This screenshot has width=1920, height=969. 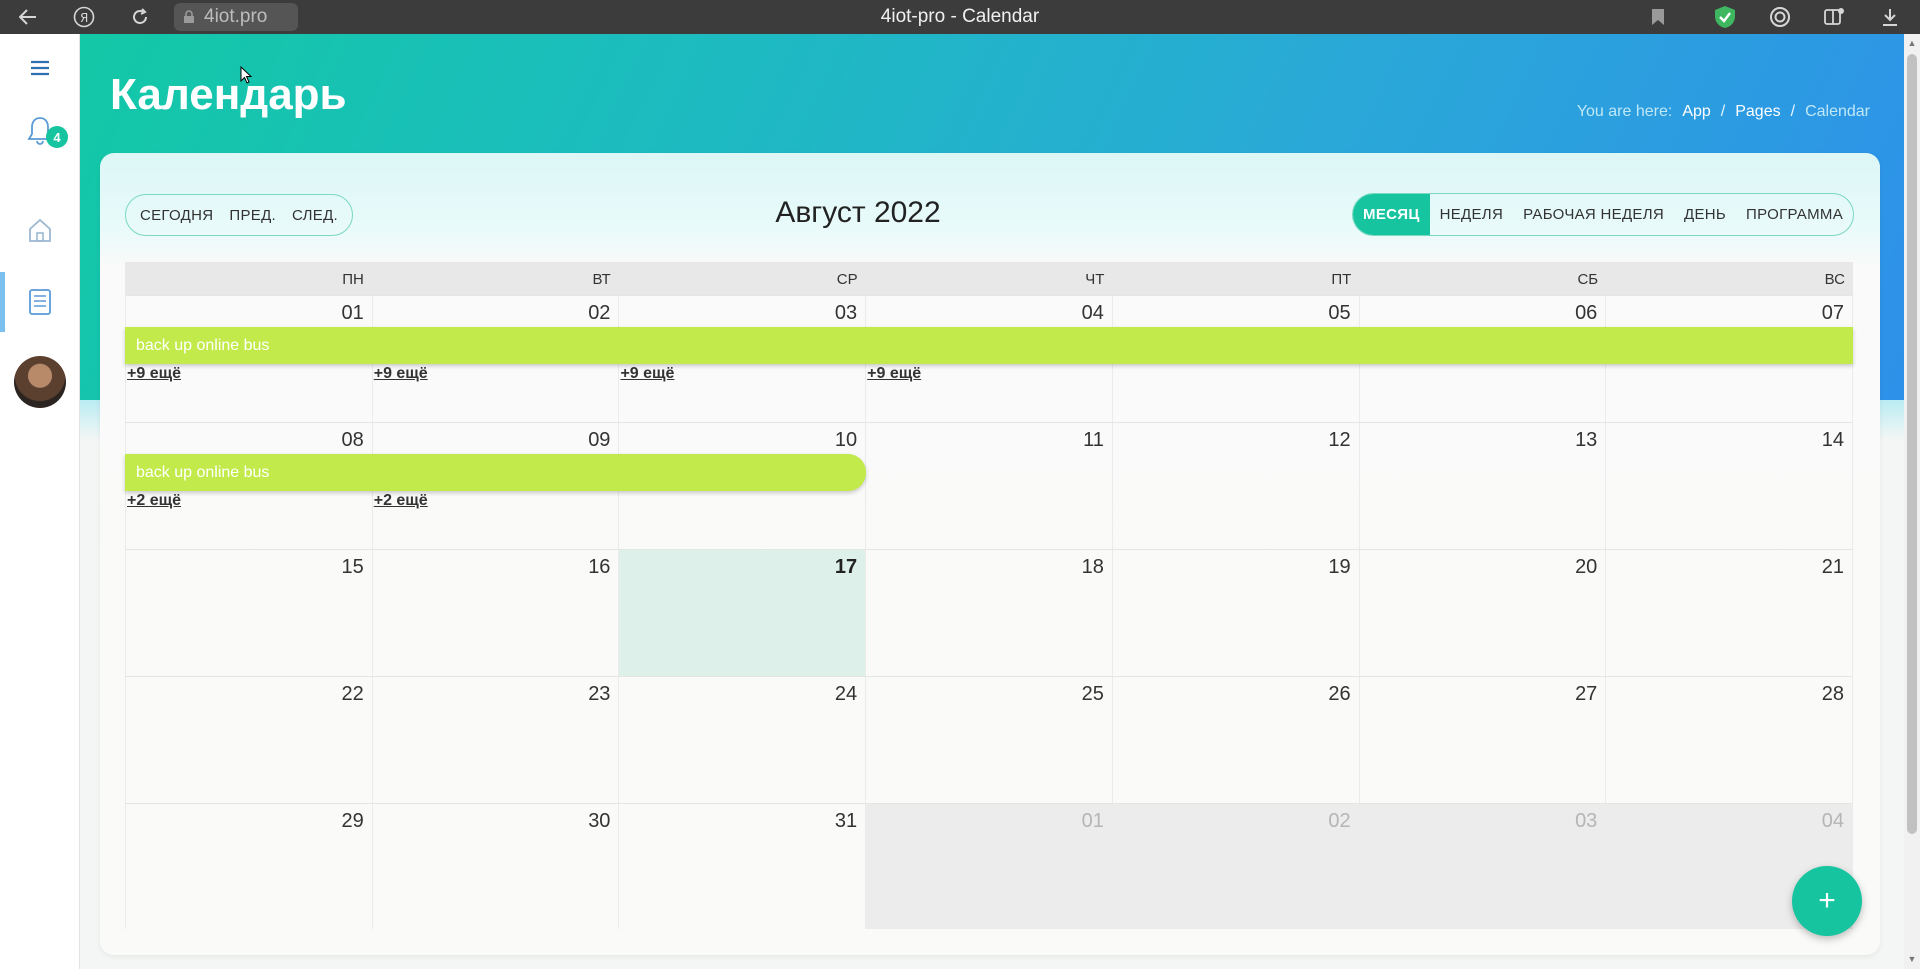 I want to click on day-cell: 18, so click(x=989, y=613).